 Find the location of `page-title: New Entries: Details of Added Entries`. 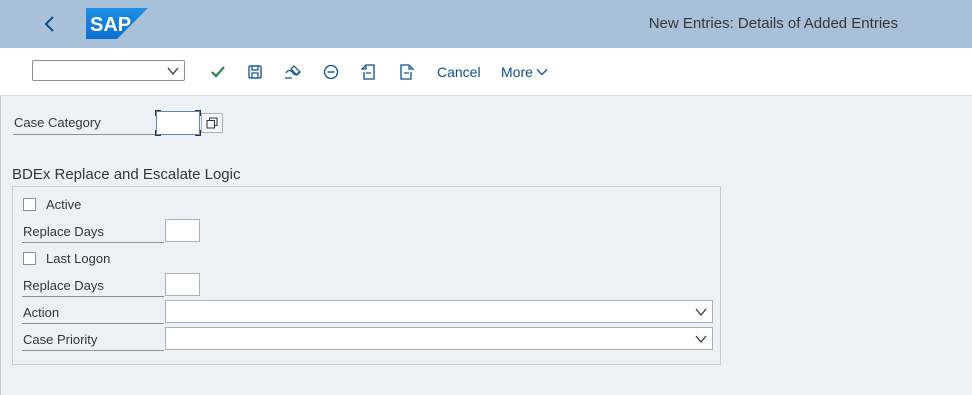

page-title: New Entries: Details of Added Entries is located at coordinates (773, 23).